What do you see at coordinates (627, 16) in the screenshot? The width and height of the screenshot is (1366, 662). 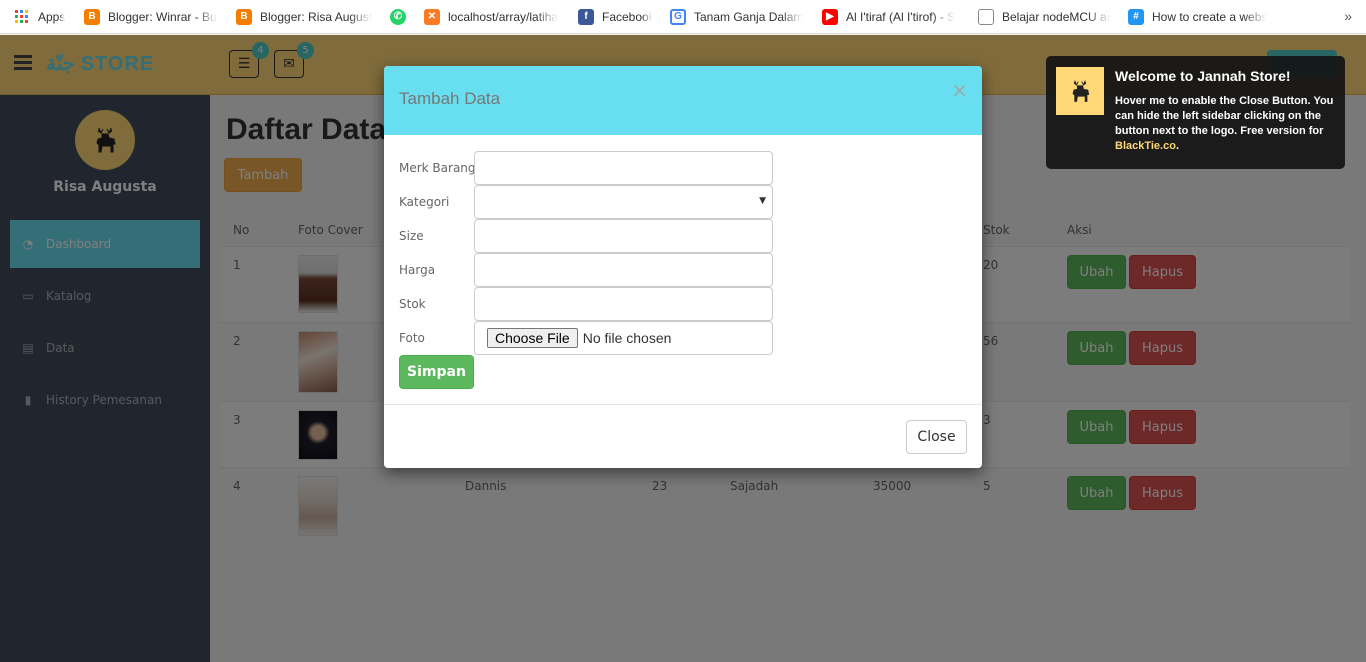 I see `bookmark-label: Facebook` at bounding box center [627, 16].